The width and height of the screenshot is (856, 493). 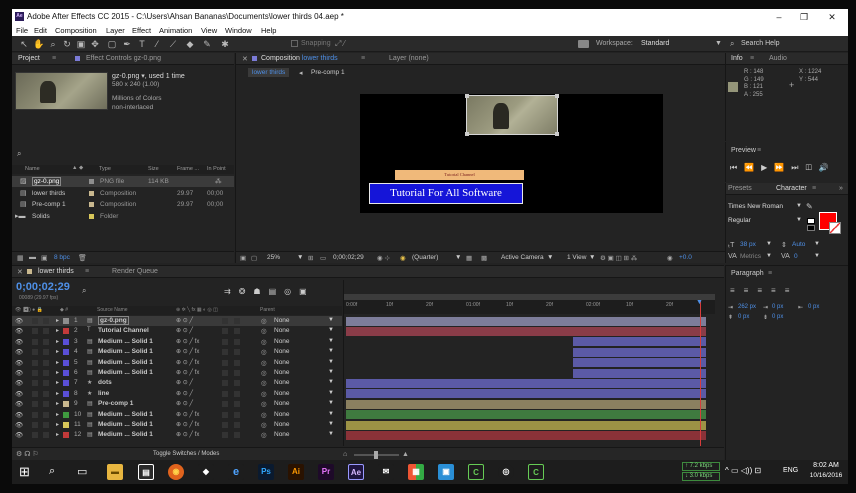 What do you see at coordinates (115, 472) in the screenshot?
I see `file-explorer-icon: ▬` at bounding box center [115, 472].